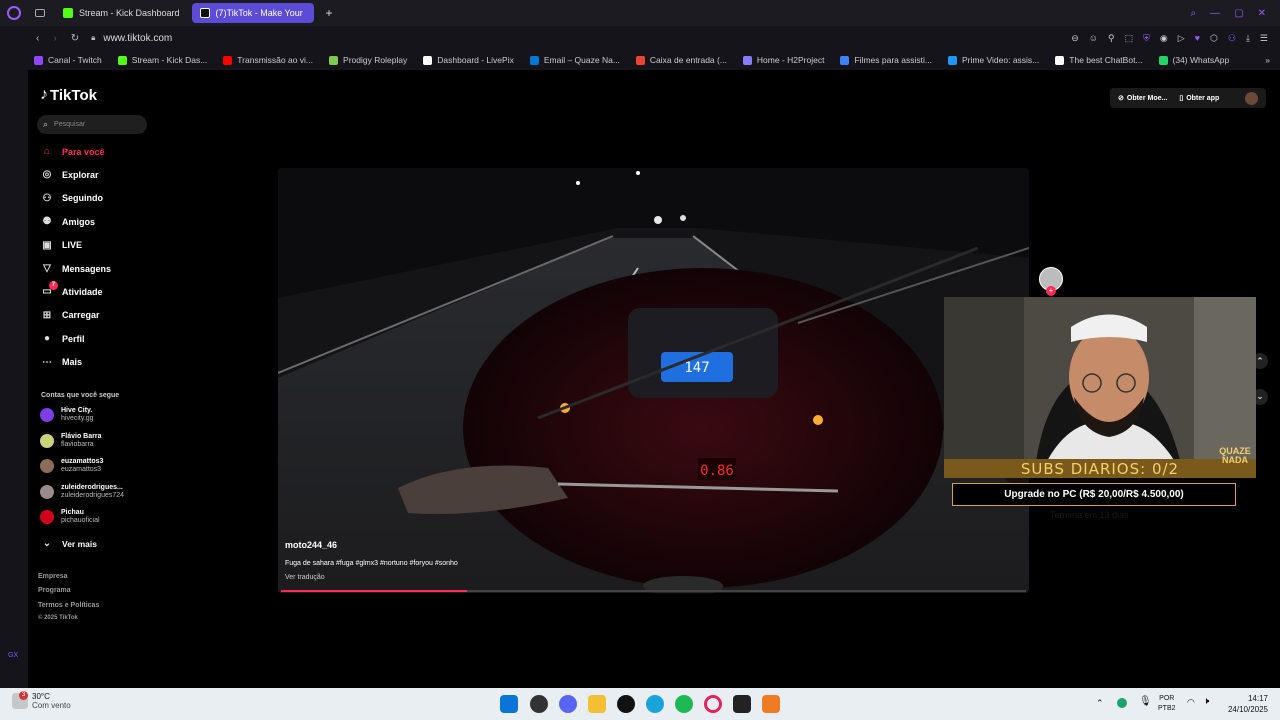 The image size is (1280, 720). Describe the element at coordinates (13, 655) in the screenshot. I see `gx-corner-icon: GX` at that location.